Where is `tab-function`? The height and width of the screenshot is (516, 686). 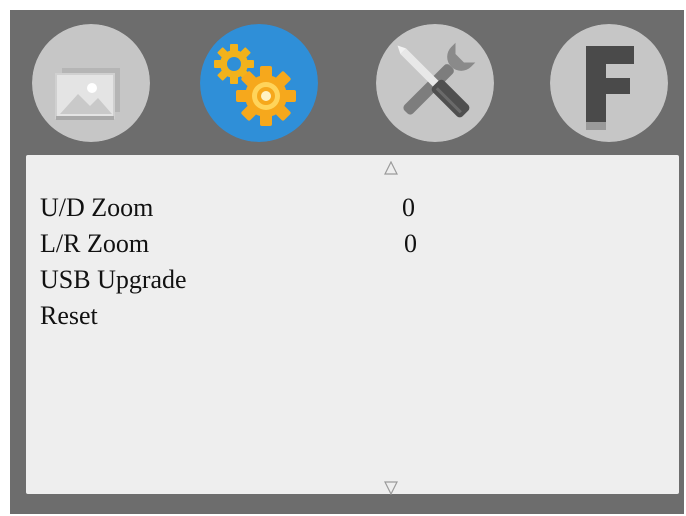
tab-function is located at coordinates (609, 83).